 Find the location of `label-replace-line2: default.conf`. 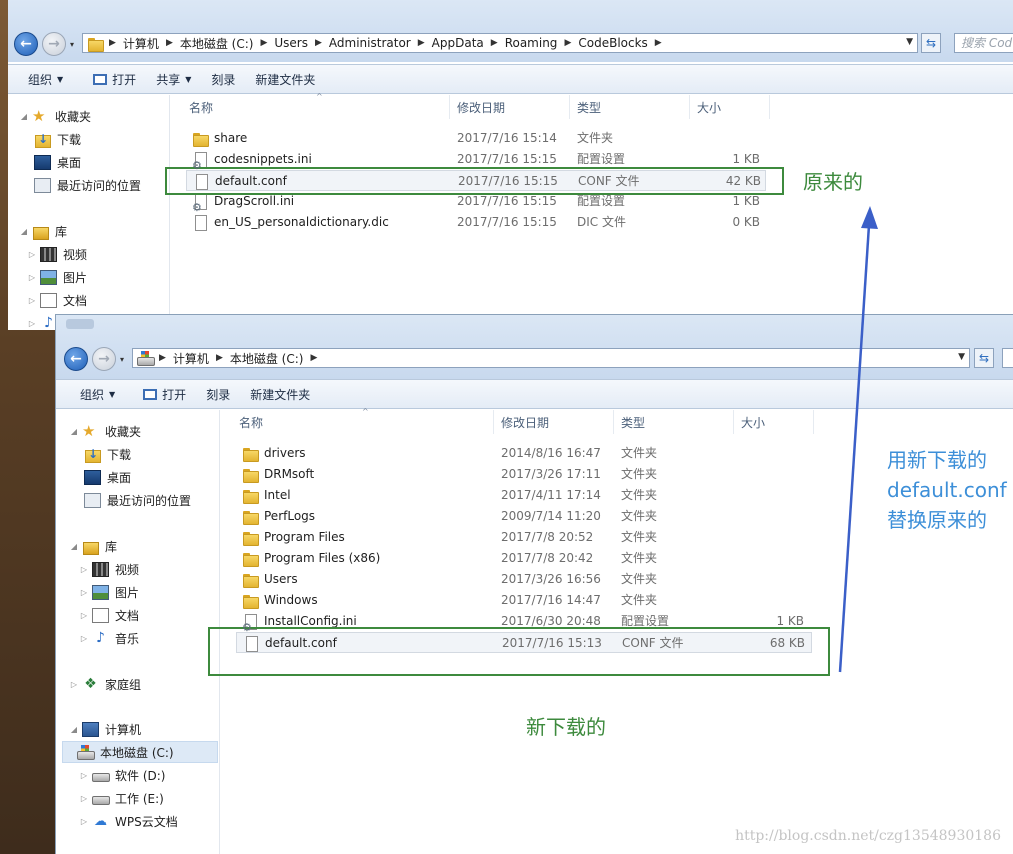

label-replace-line2: default.conf is located at coordinates (947, 490).